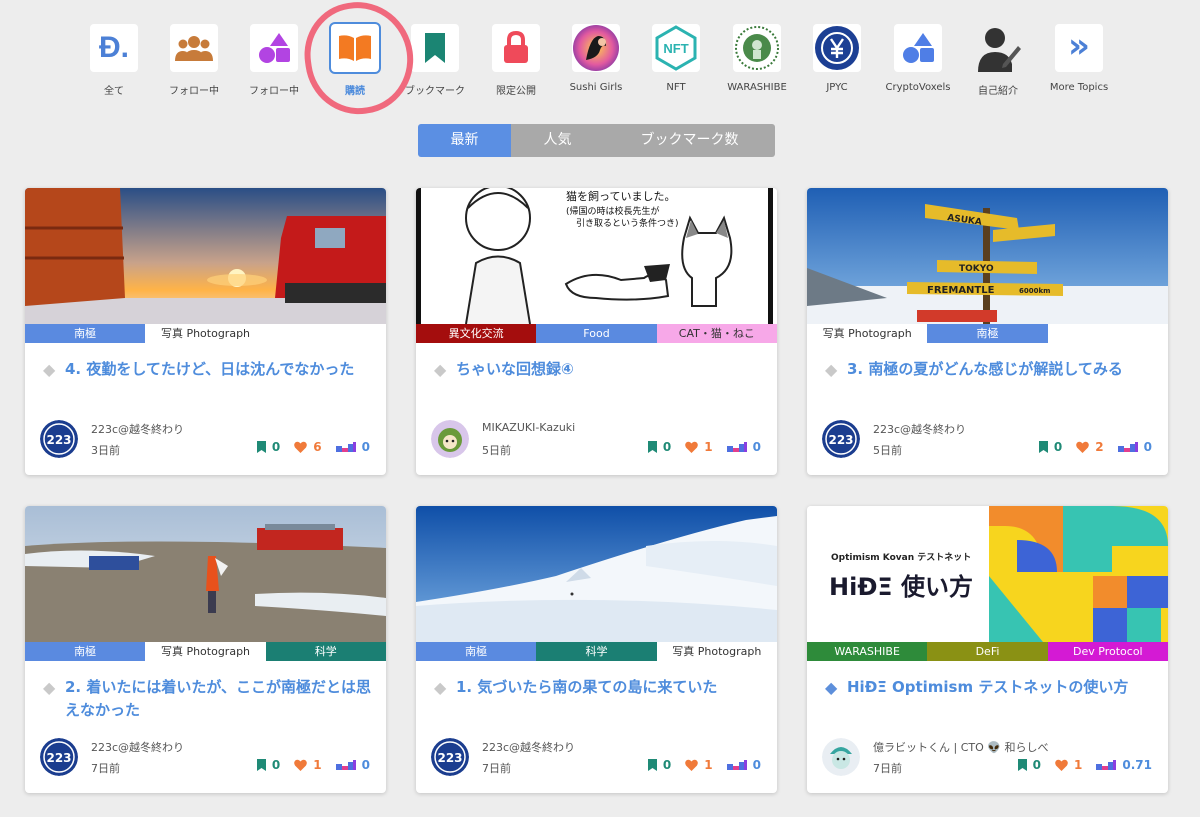 Image resolution: width=1200 pixels, height=817 pixels. I want to click on topic-label: More Topics, so click(1079, 87).